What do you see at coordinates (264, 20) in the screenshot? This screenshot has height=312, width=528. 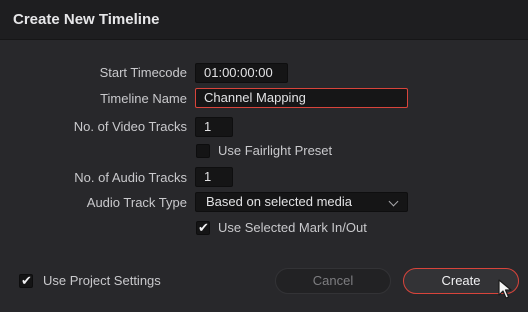 I see `title-bar: Create New Timeline` at bounding box center [264, 20].